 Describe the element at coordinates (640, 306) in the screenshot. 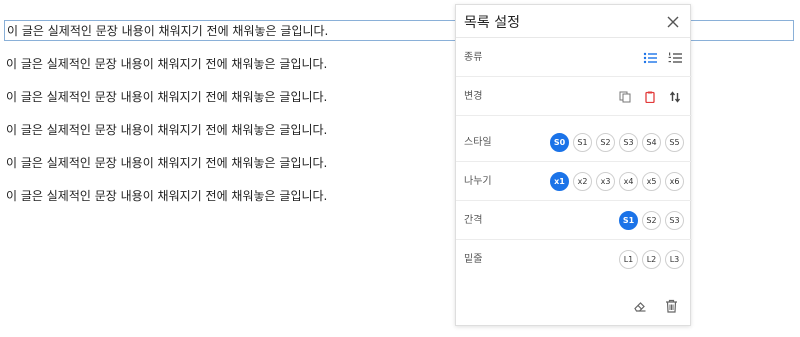

I see `eraser-icon` at that location.